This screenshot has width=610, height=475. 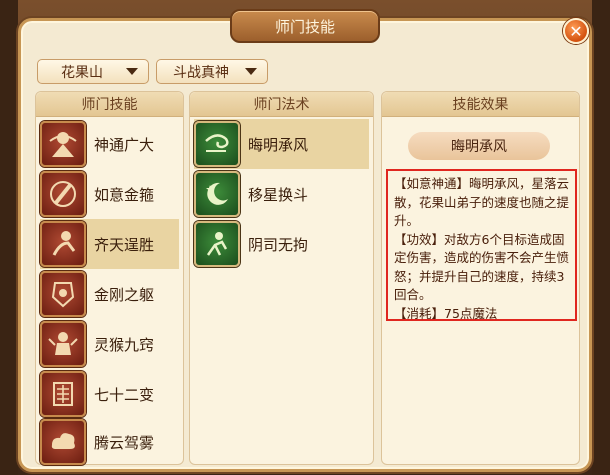 What do you see at coordinates (124, 442) in the screenshot?
I see `skill-label: 腾云驾雾` at bounding box center [124, 442].